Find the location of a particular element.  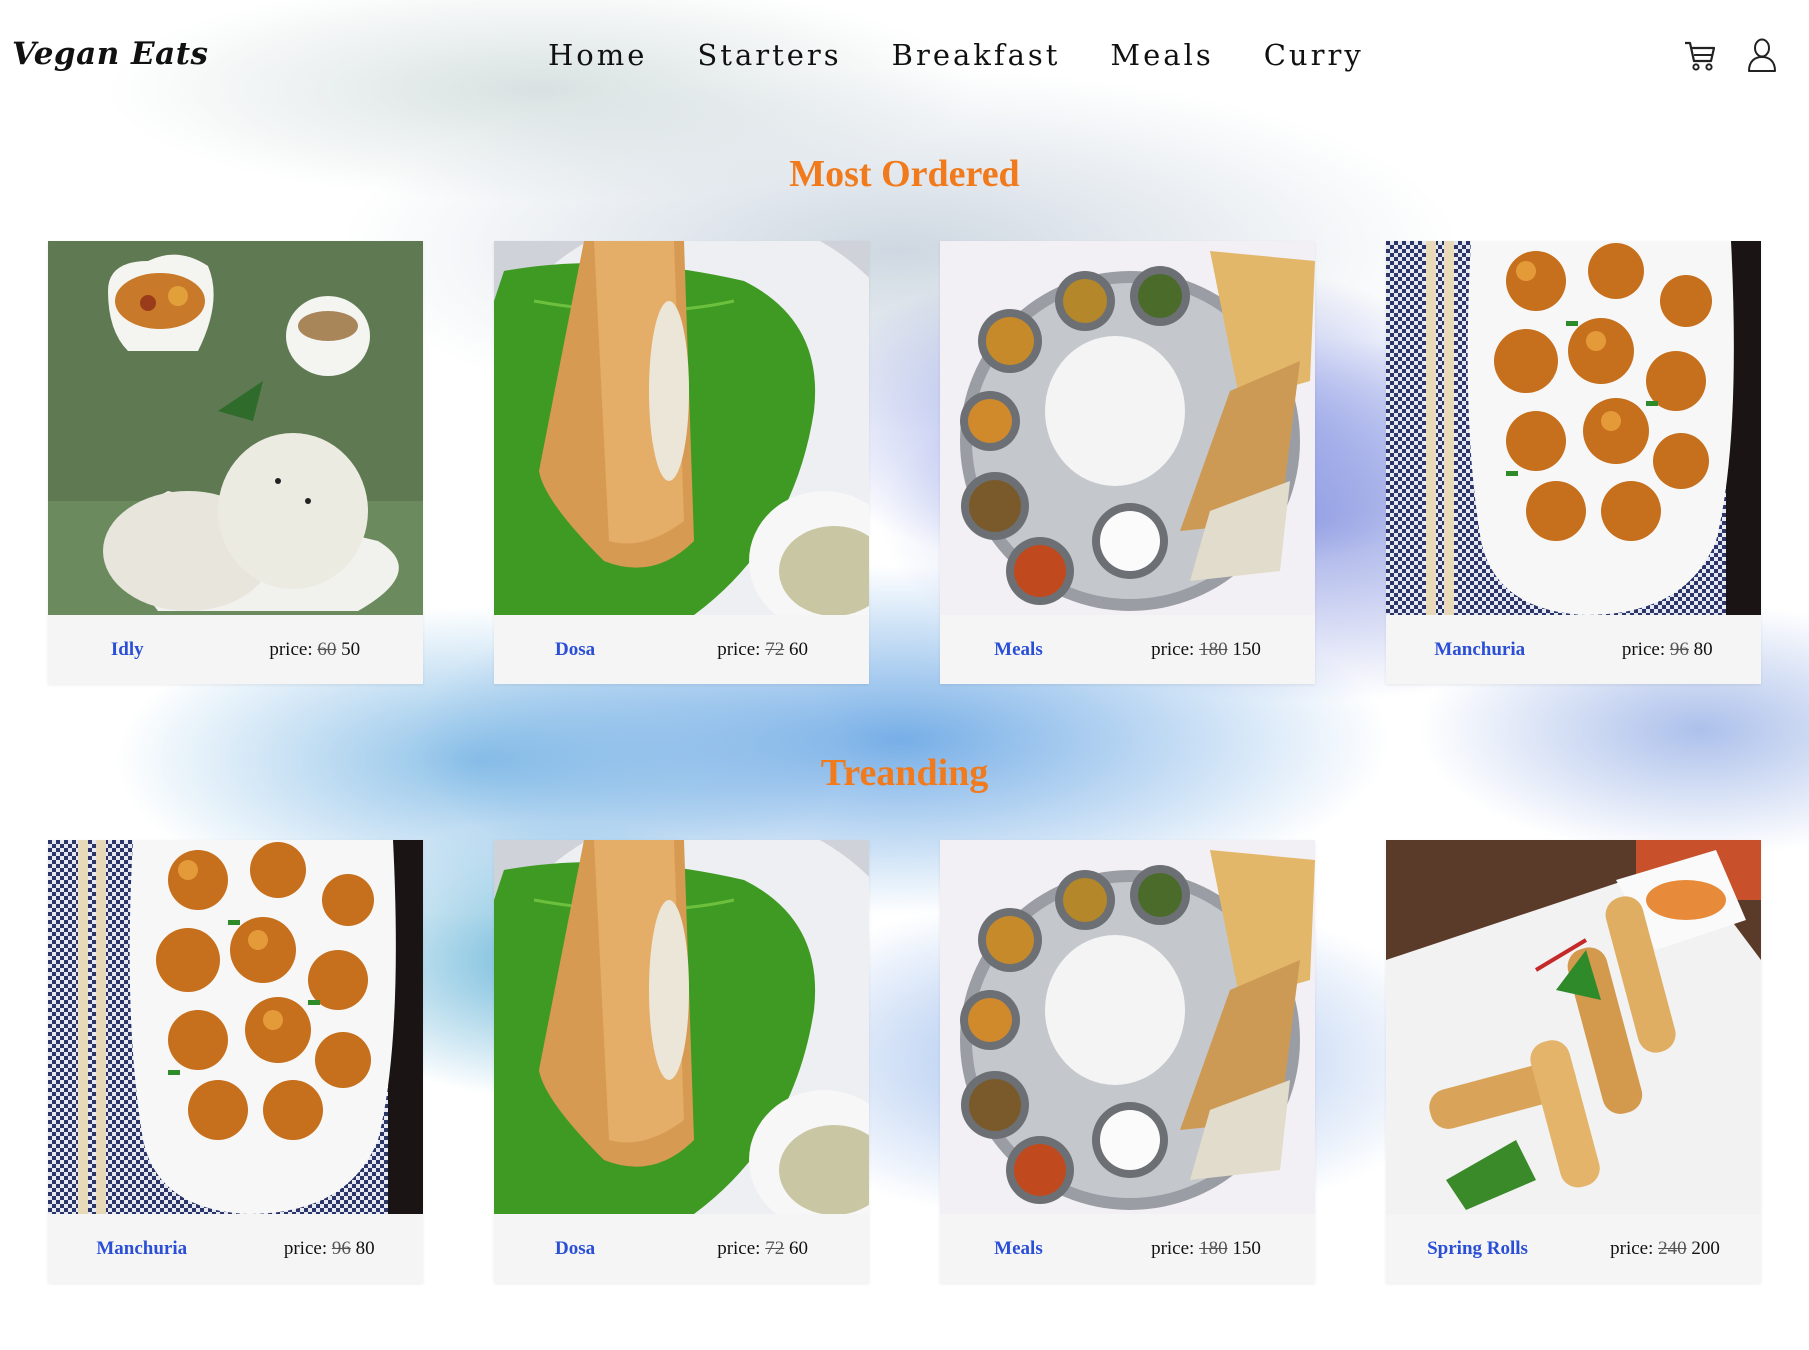

item-name: Spring Rolls is located at coordinates (1477, 1249).